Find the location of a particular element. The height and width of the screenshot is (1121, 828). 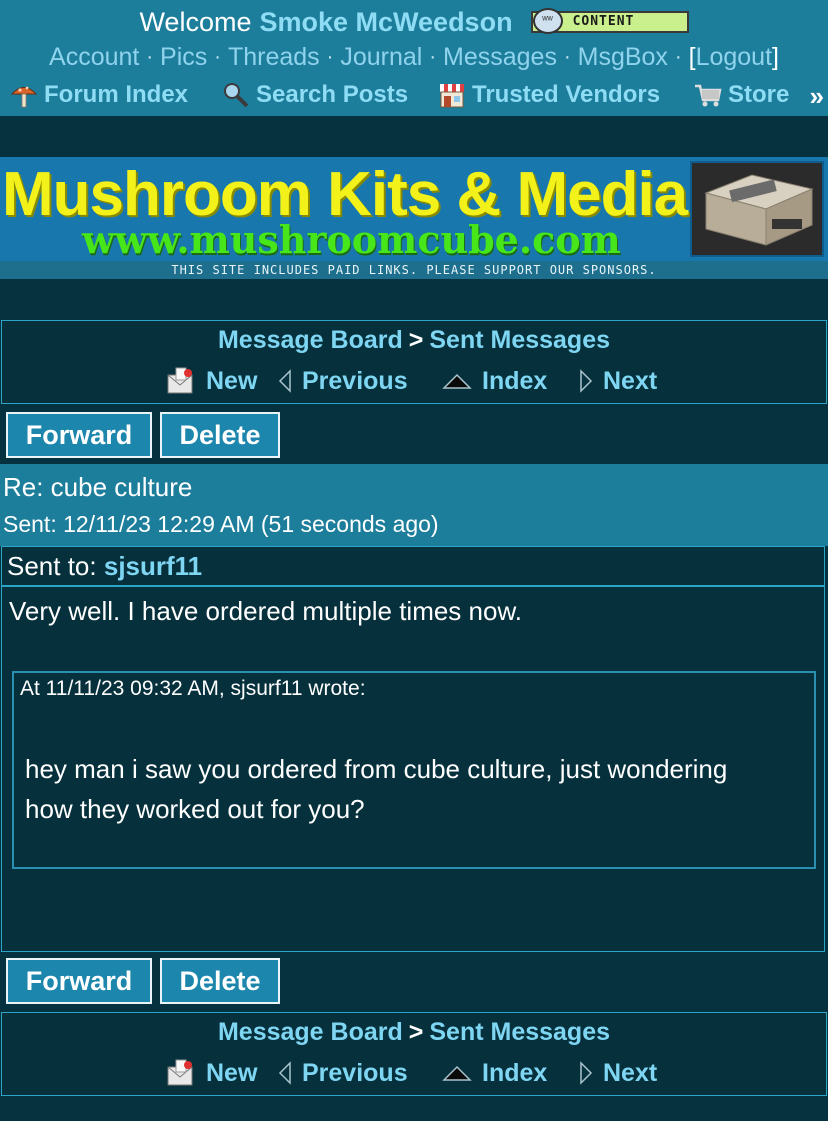

store-link: Store is located at coordinates (741, 95).